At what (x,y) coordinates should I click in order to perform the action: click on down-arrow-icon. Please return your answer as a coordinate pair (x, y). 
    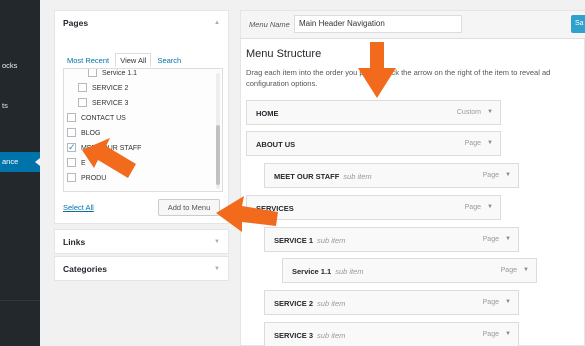
    Looking at the image, I should click on (377, 70).